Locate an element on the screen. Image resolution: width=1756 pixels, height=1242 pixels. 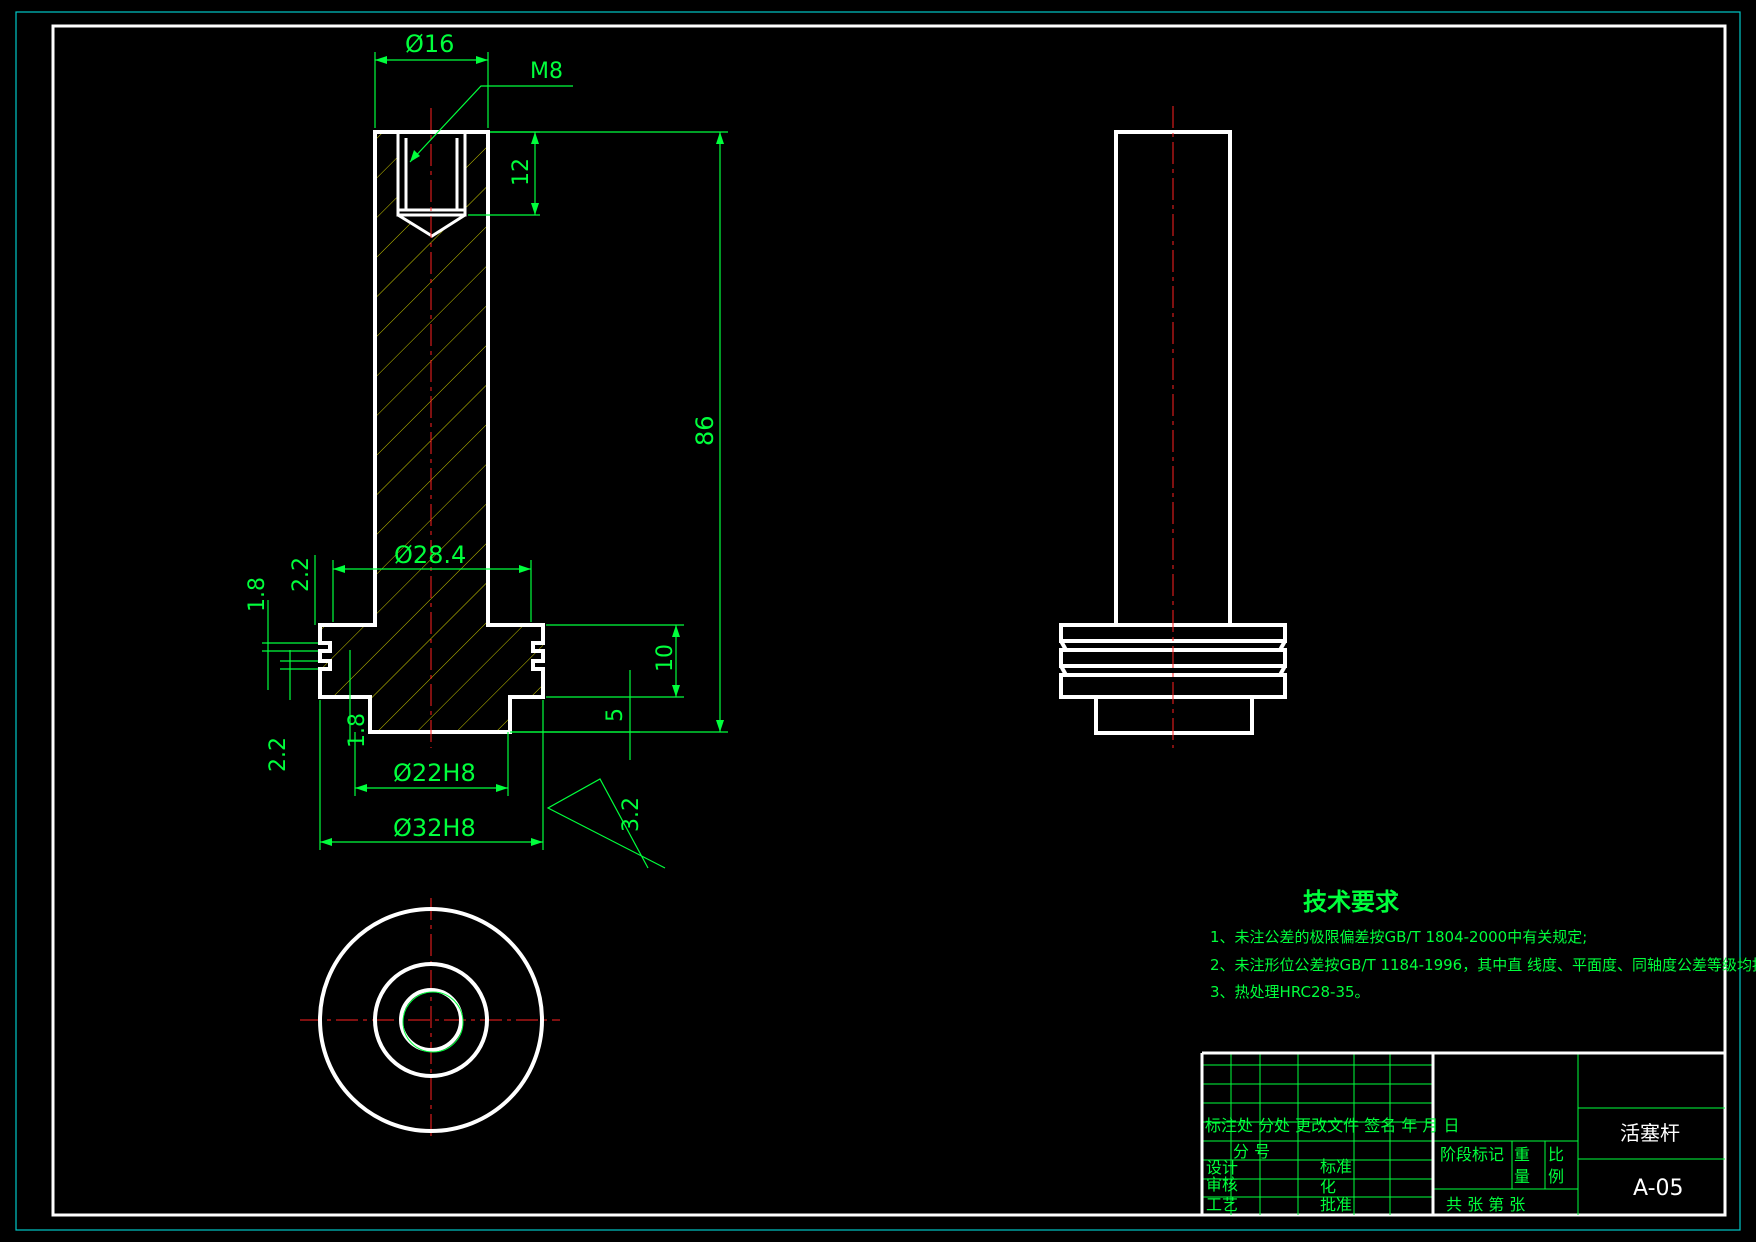
tb-scale: 比 is located at coordinates (1556, 1154).